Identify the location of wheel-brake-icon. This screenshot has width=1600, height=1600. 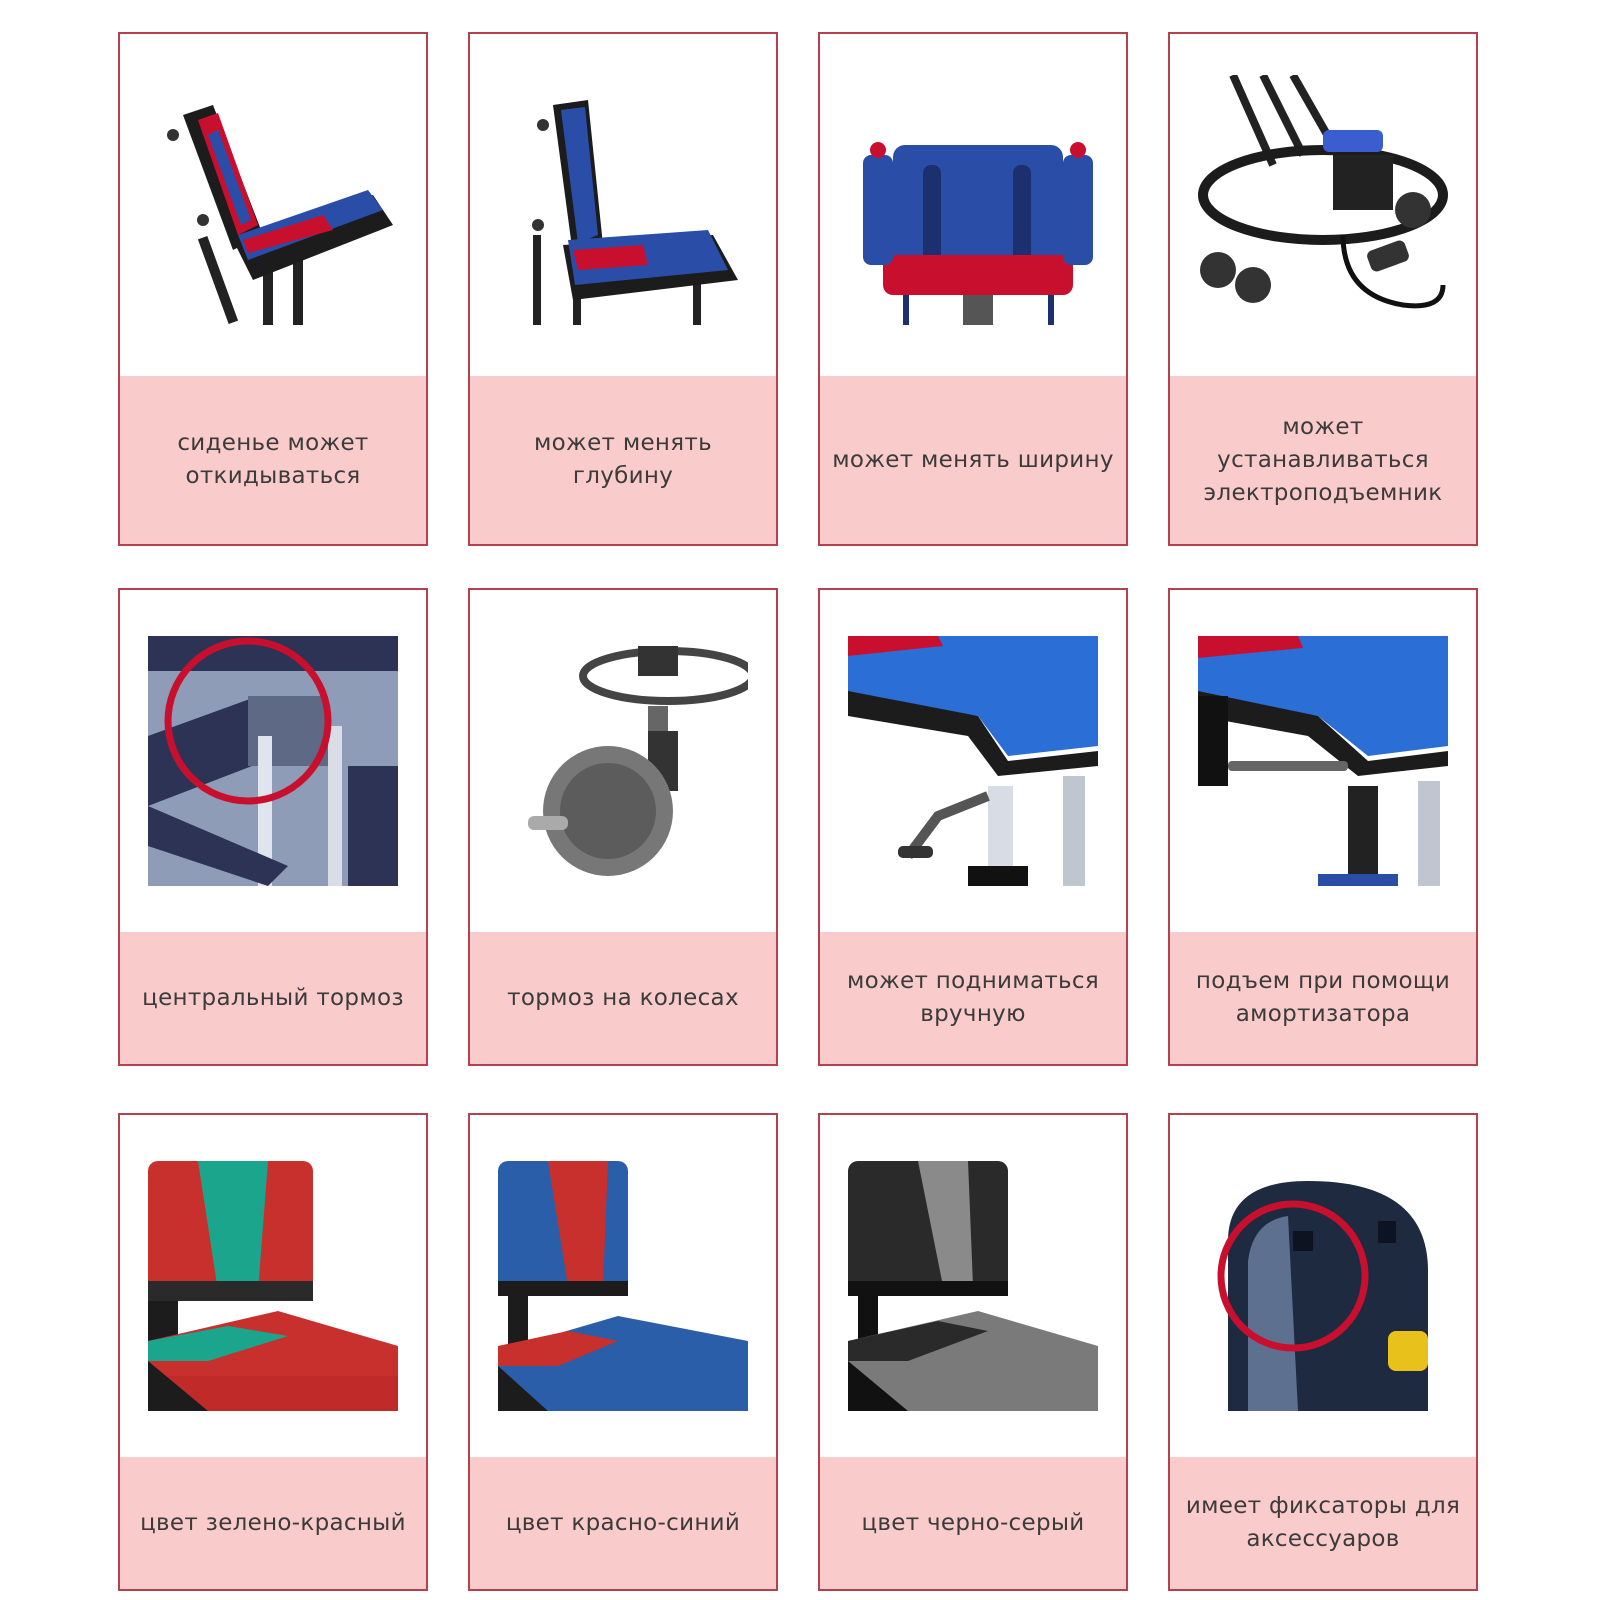
(638, 761).